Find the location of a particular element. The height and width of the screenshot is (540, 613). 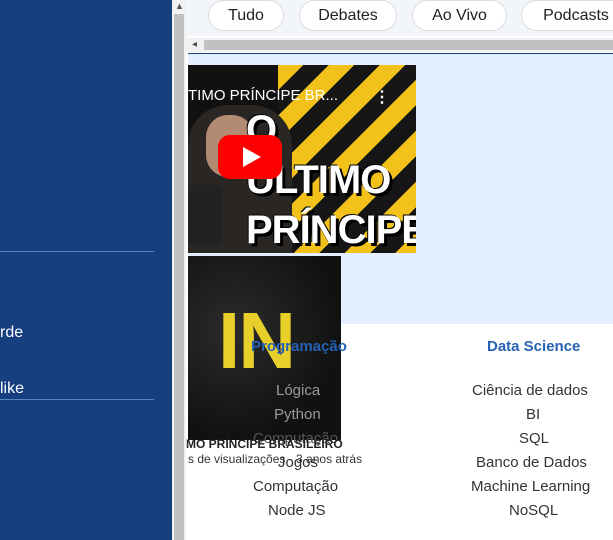

sidebar-item: like is located at coordinates (12, 389).